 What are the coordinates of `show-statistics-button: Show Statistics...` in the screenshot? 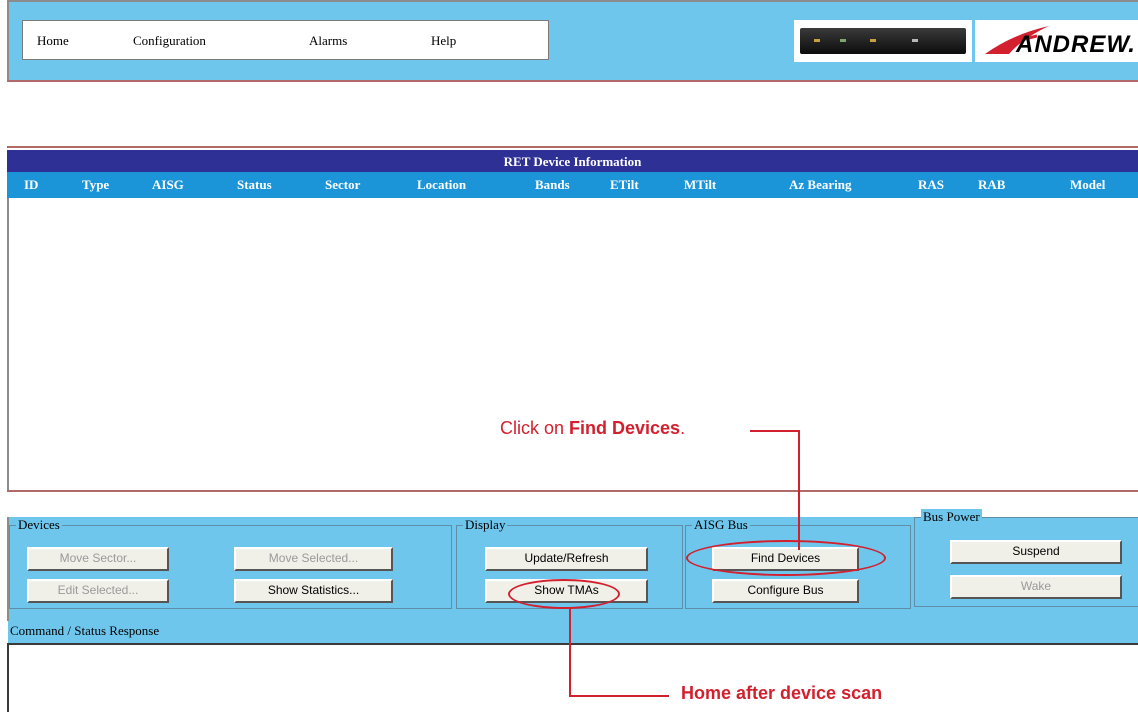 It's located at (313, 591).